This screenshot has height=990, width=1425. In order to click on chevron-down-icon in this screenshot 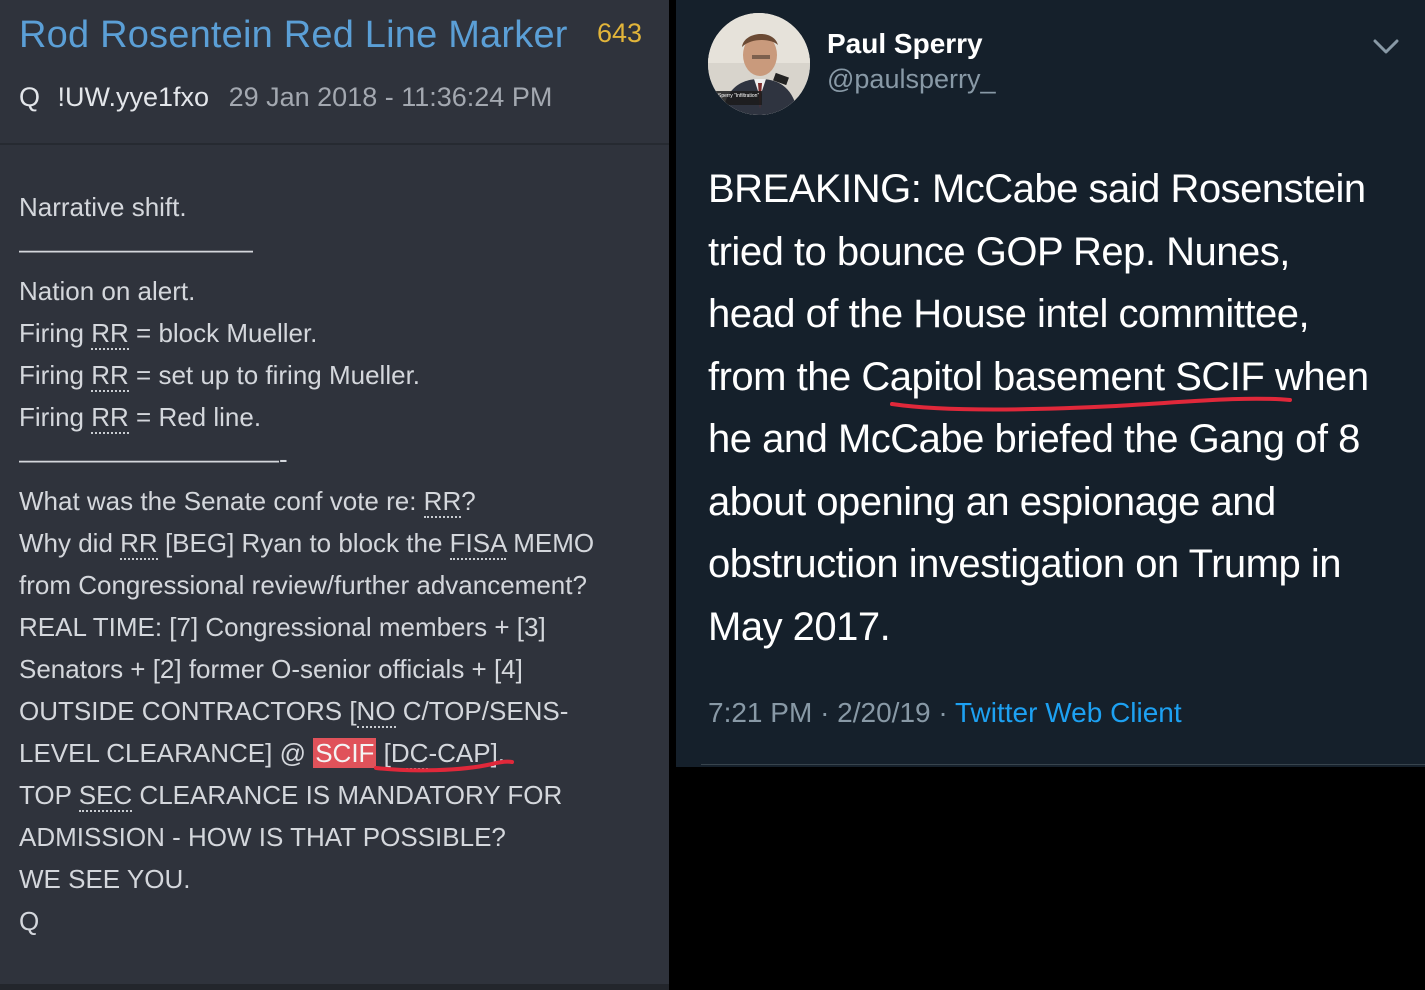, I will do `click(1386, 46)`.